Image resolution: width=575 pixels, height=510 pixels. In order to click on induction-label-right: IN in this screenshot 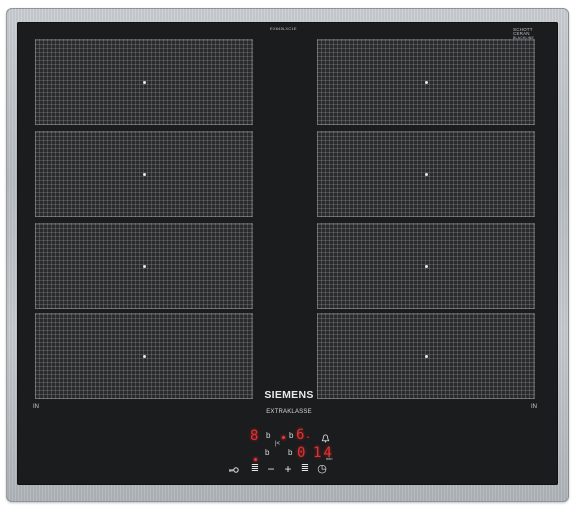, I will do `click(534, 407)`.